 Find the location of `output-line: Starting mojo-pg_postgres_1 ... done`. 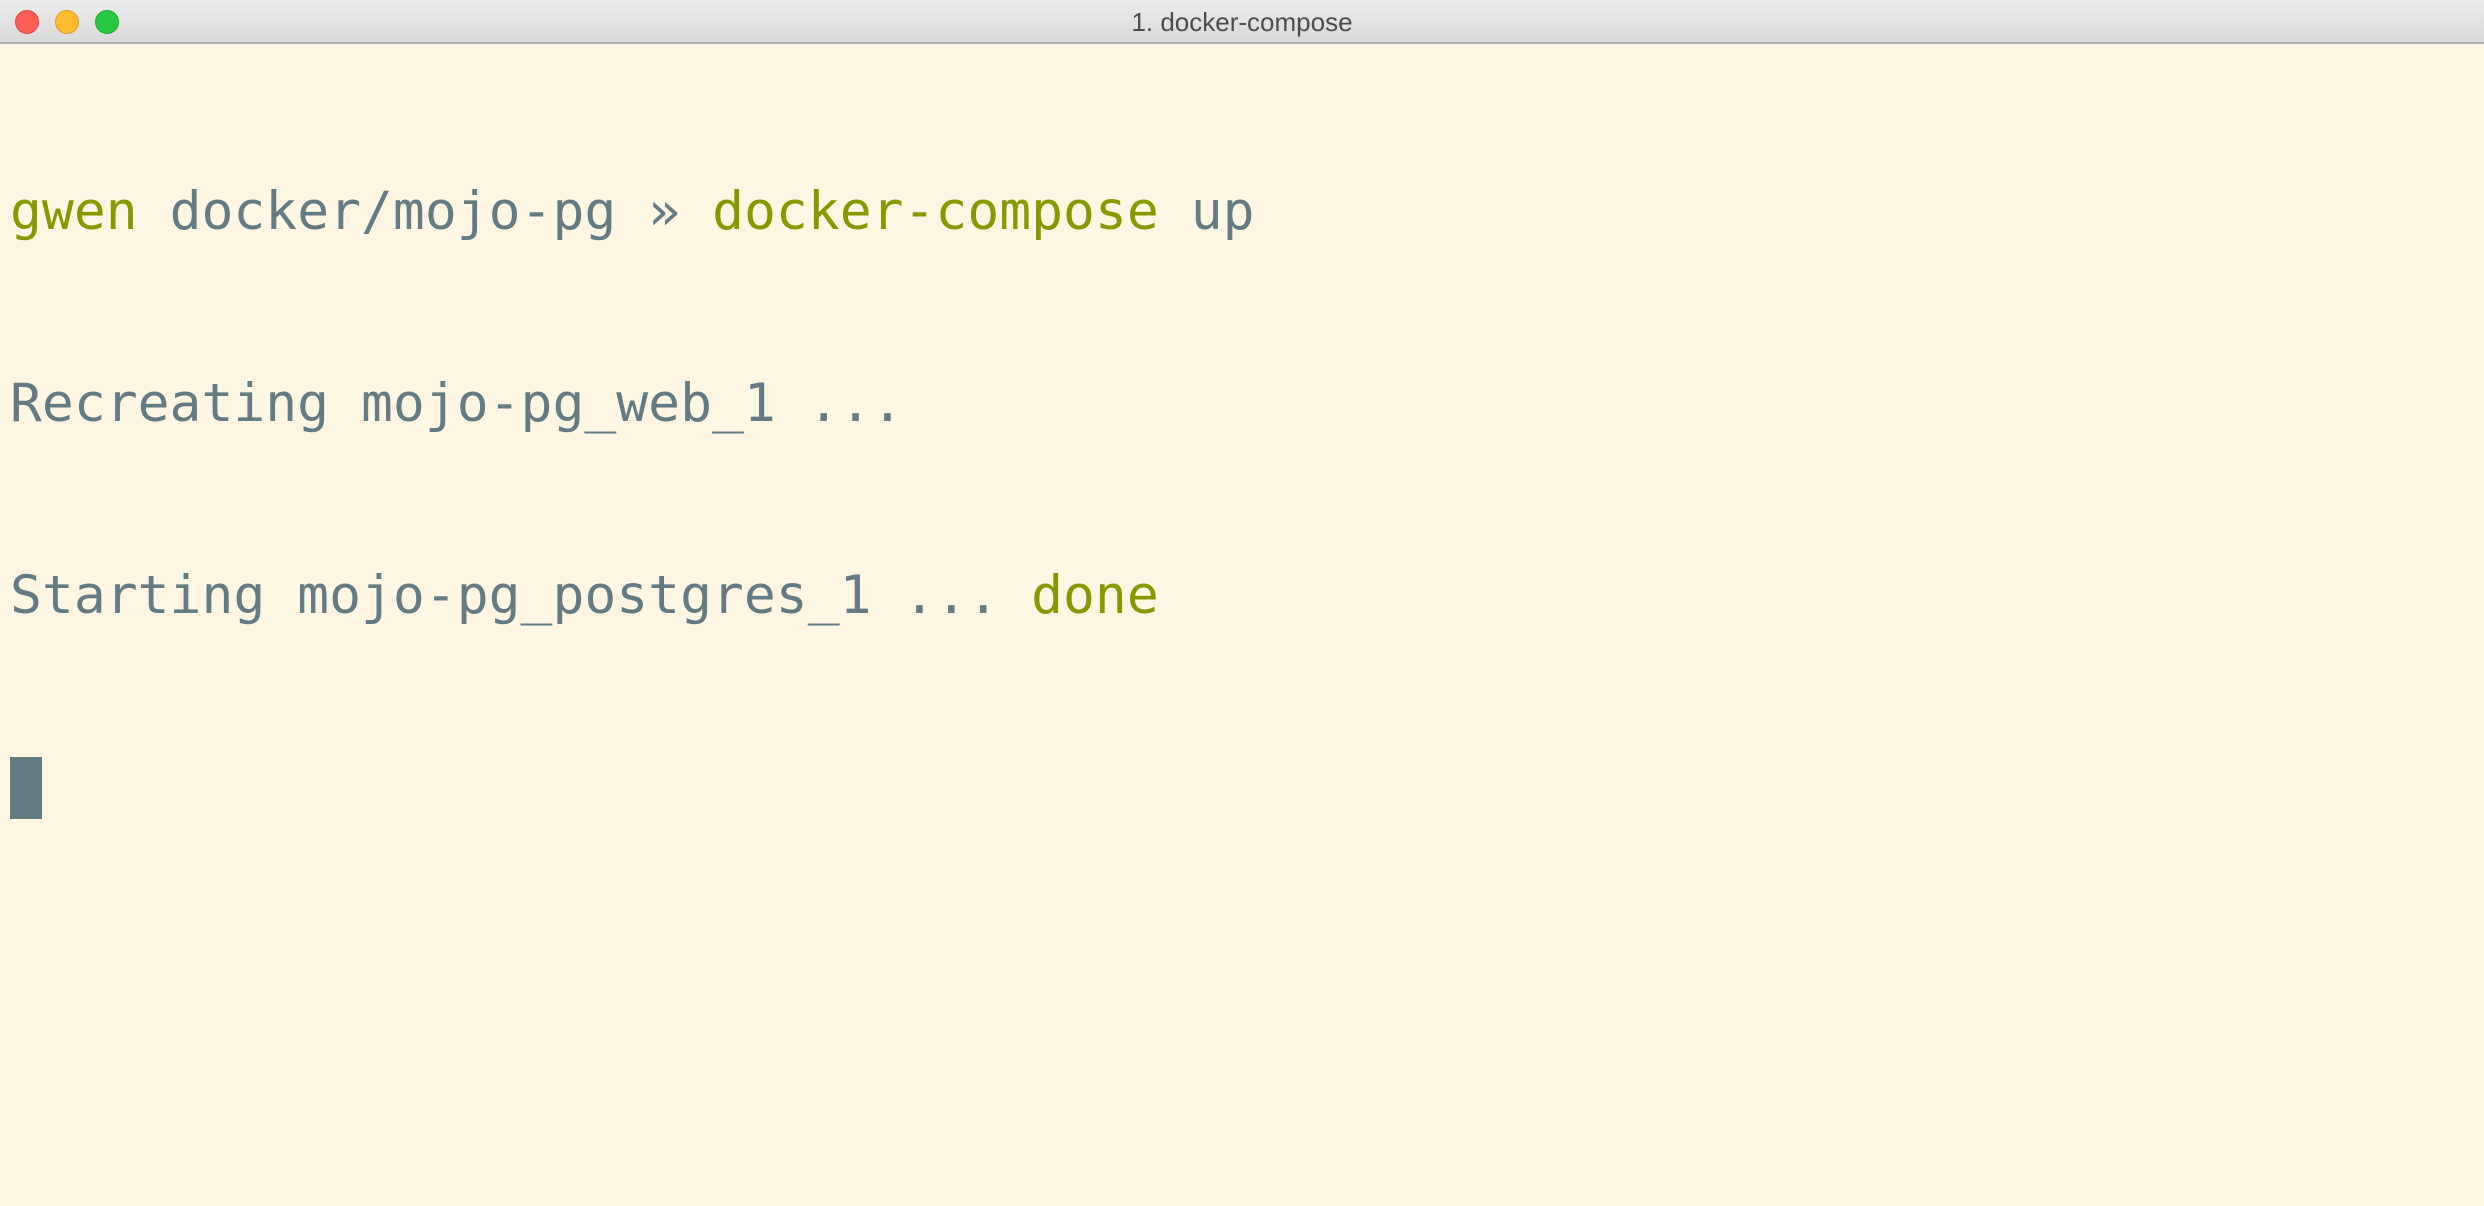

output-line: Starting mojo-pg_postgres_1 ... done is located at coordinates (1242, 596).